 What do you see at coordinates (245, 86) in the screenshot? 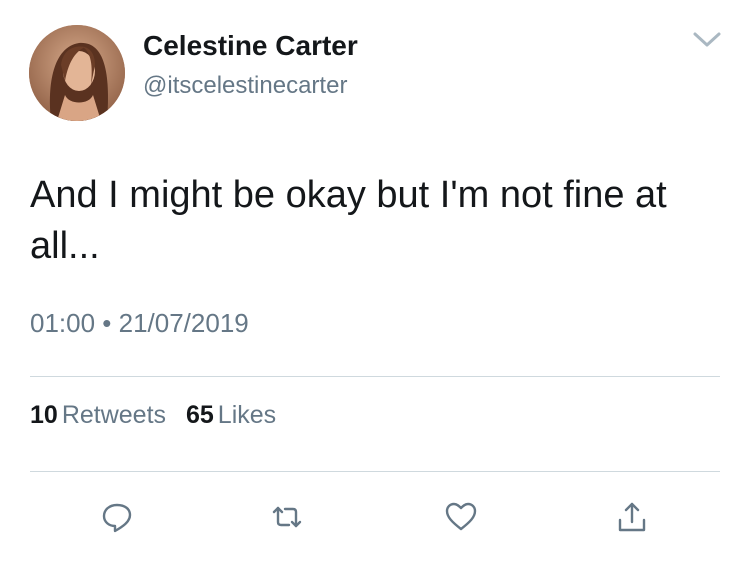
I see `user-handle: @itscelestinecarter` at bounding box center [245, 86].